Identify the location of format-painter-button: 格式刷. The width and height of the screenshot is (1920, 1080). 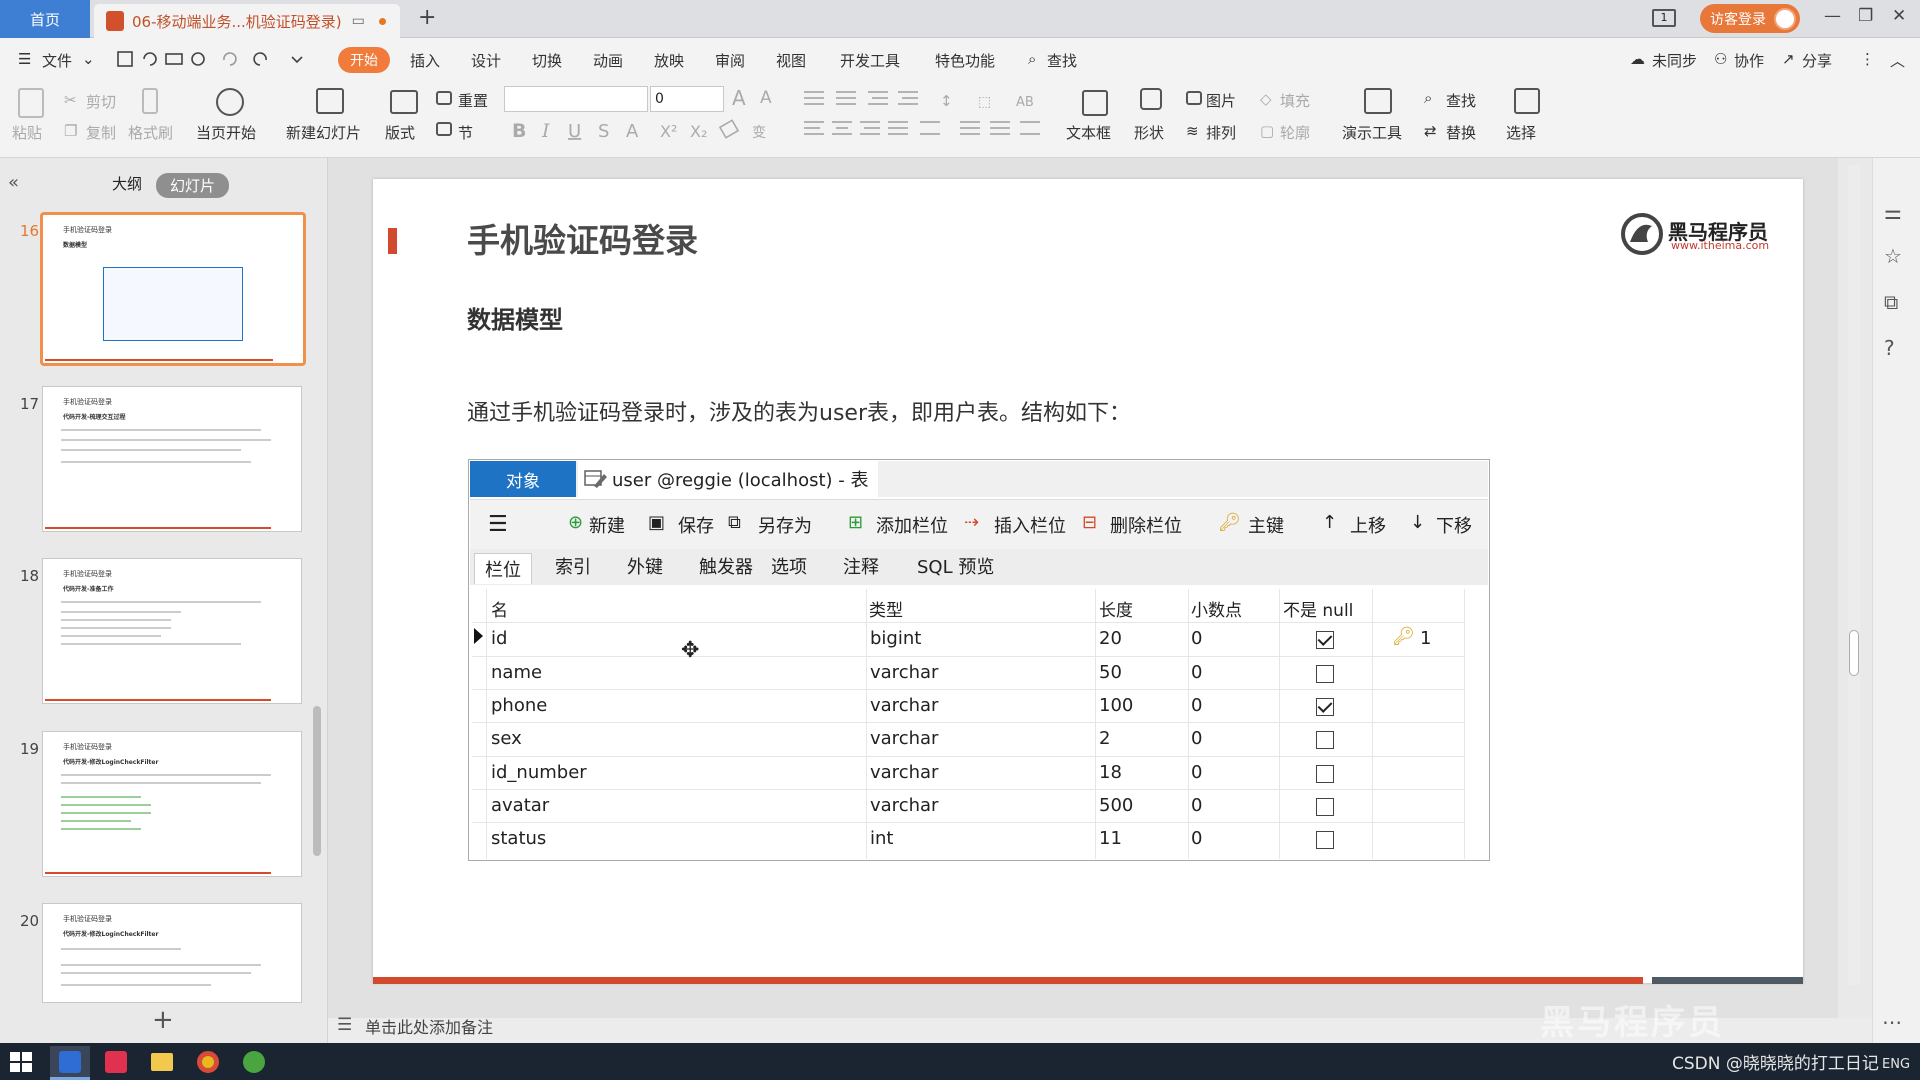
(150, 132).